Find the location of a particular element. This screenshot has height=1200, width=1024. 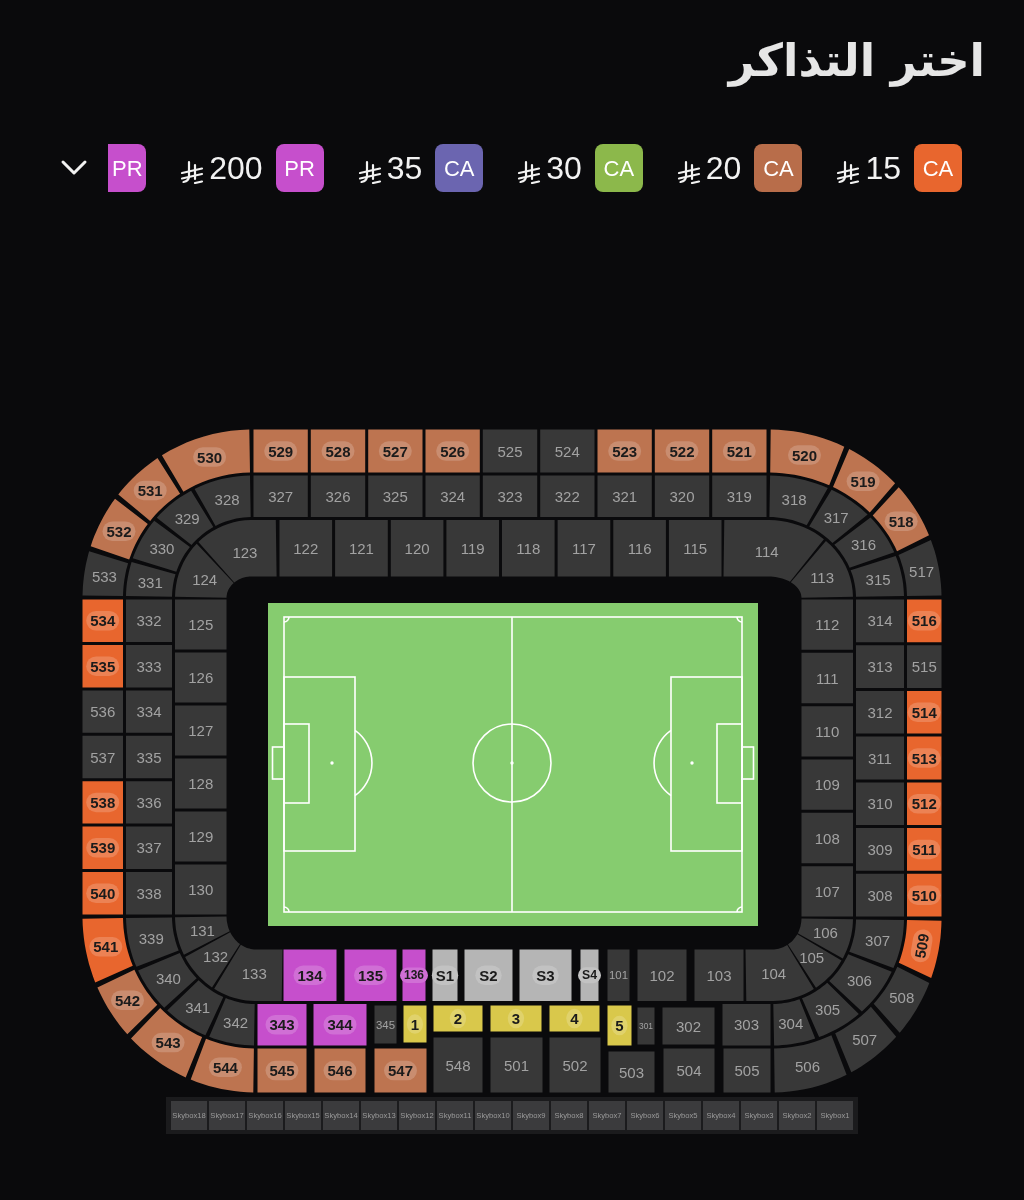

seat-section: 548 is located at coordinates (458, 1065).